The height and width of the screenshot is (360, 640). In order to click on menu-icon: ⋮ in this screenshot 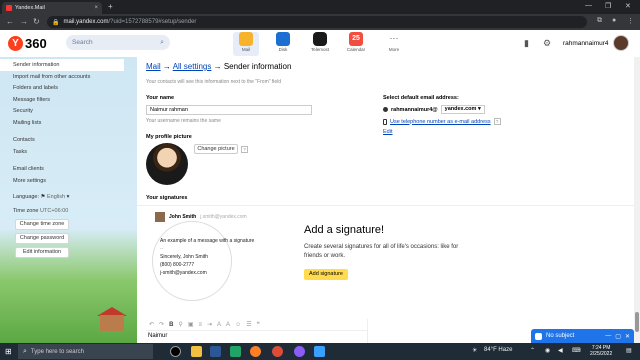, I will do `click(630, 21)`.